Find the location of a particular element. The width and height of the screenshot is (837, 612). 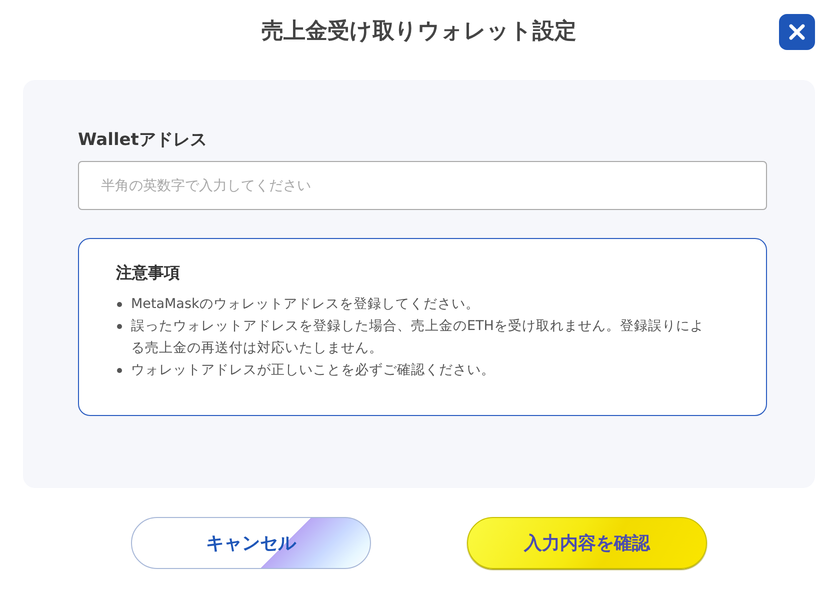

close-icon is located at coordinates (797, 32).